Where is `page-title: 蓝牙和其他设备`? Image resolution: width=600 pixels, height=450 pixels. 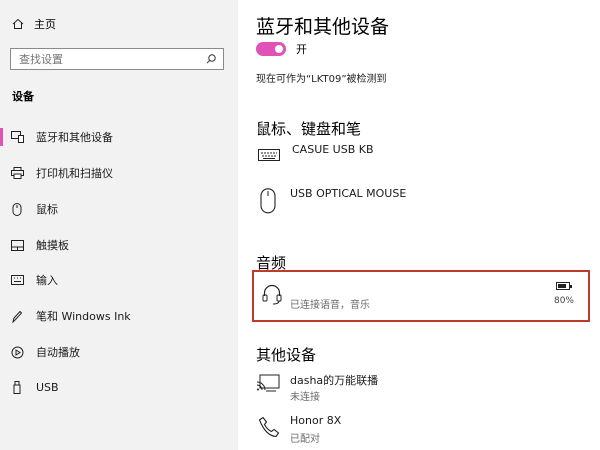 page-title: 蓝牙和其他设备 is located at coordinates (323, 27).